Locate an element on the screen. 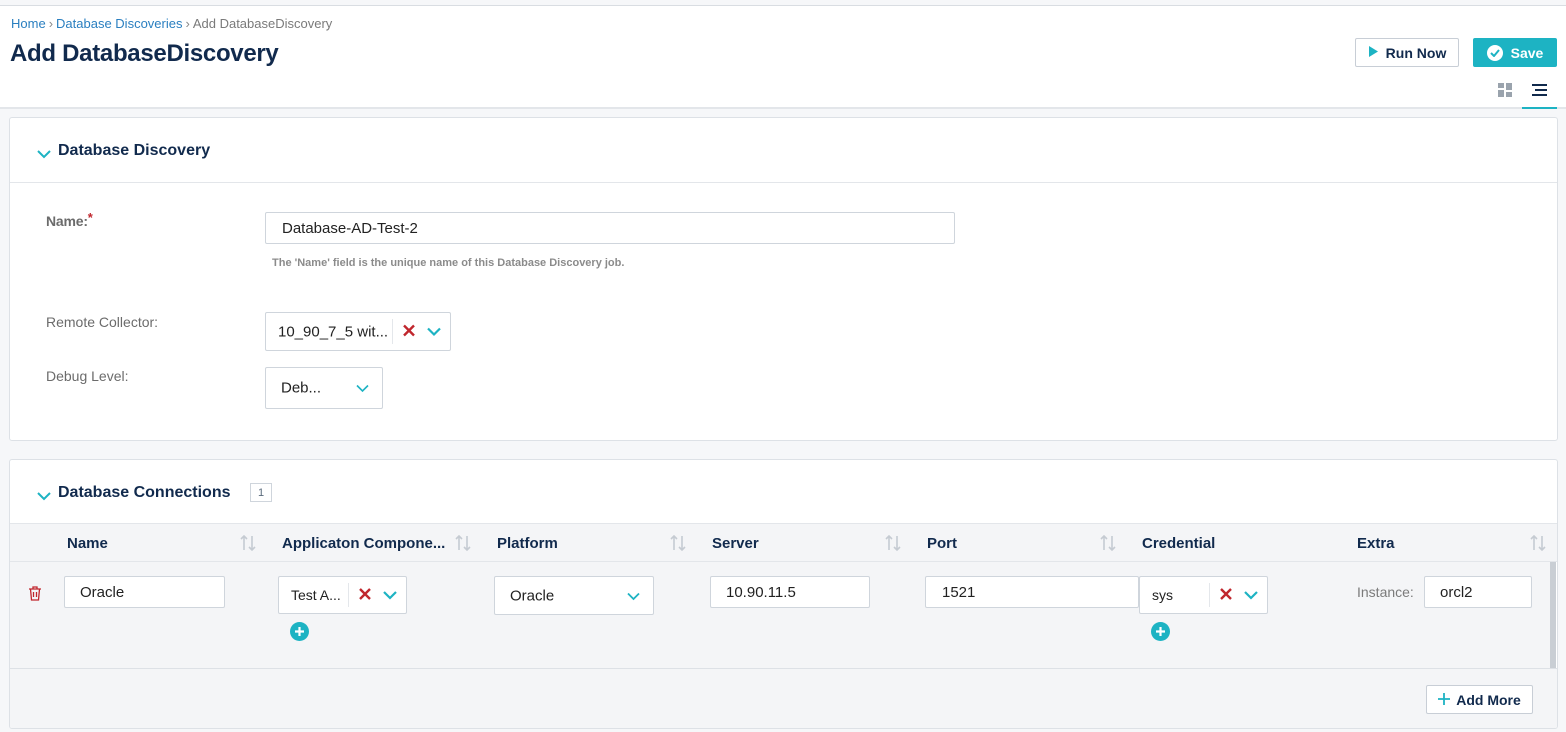  section-title: Database Discovery is located at coordinates (134, 150).